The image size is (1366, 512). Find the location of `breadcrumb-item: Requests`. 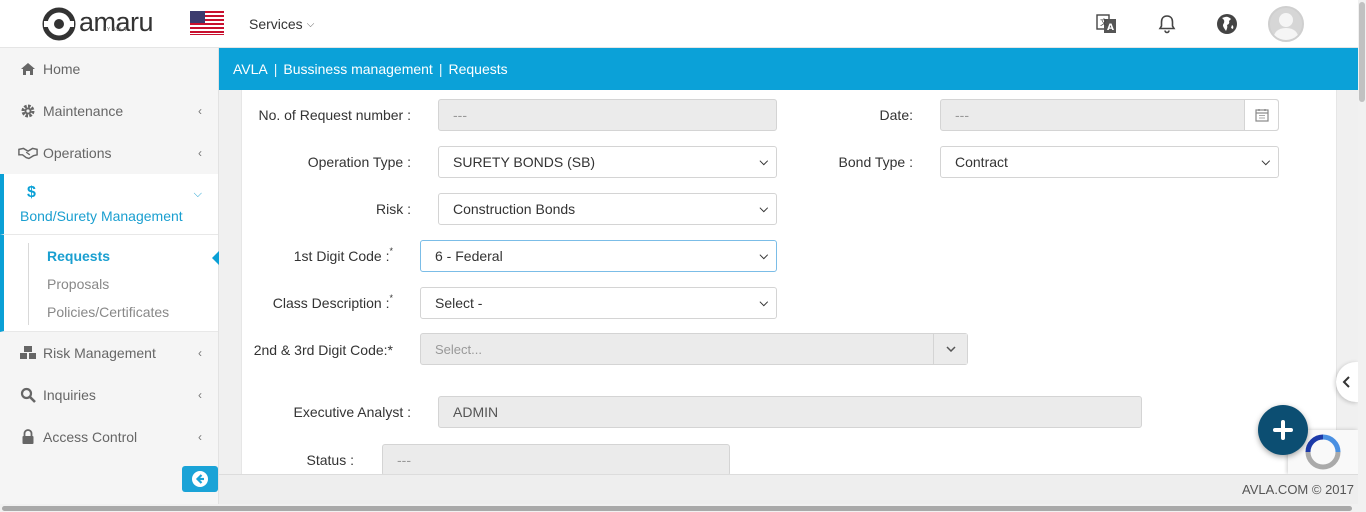

breadcrumb-item: Requests is located at coordinates (478, 69).